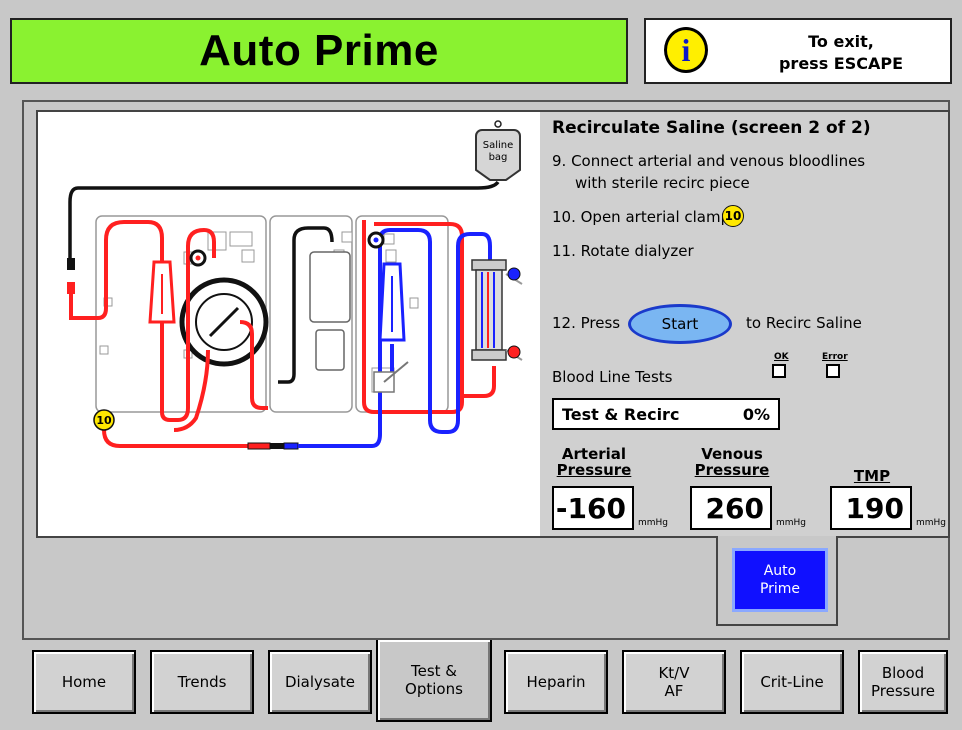 The image size is (962, 730). I want to click on venous-pressure-unit: mmHg, so click(791, 523).